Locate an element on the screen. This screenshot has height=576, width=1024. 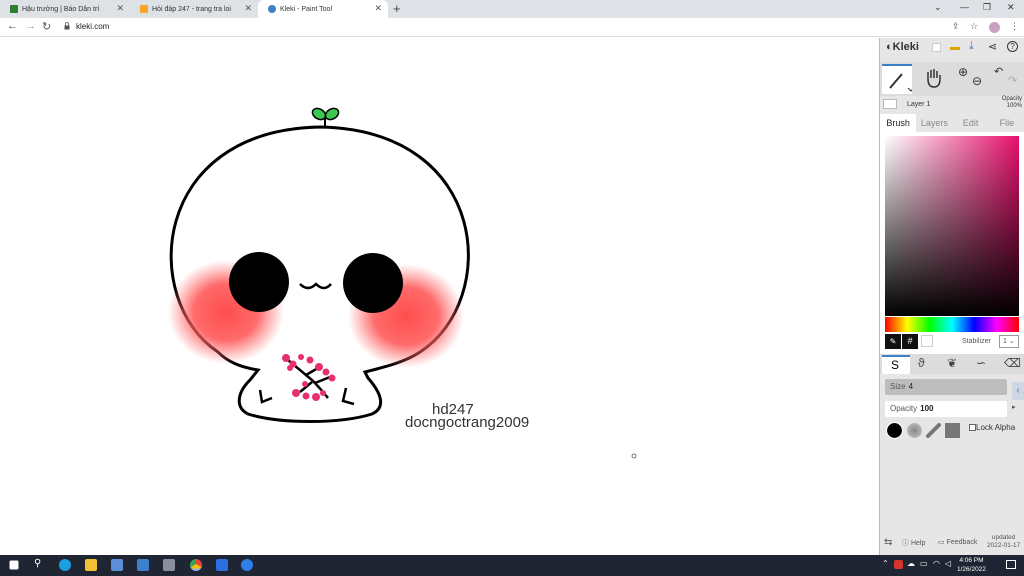
tab-title: Kleki - Paint Tool is located at coordinates (306, 9).